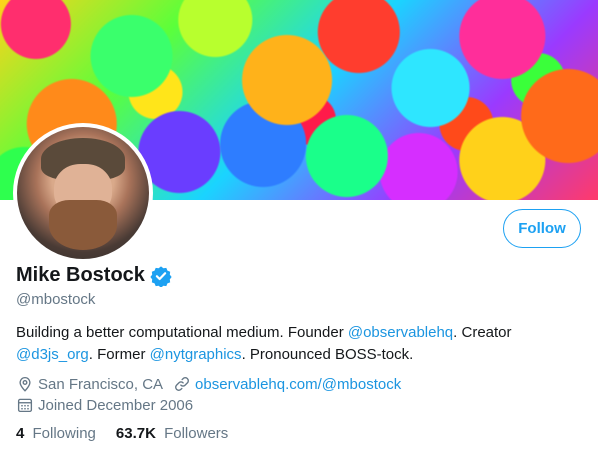 The image size is (598, 451). Describe the element at coordinates (182, 384) in the screenshot. I see `link-icon` at that location.